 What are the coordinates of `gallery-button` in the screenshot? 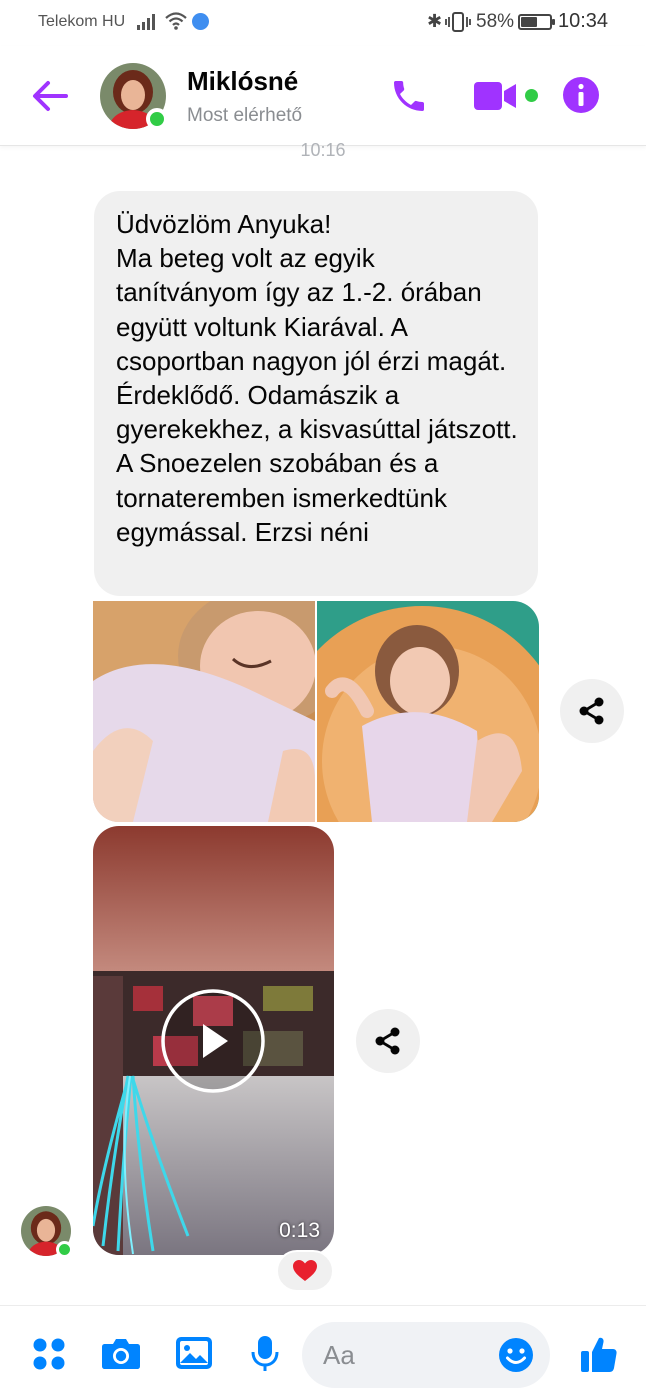 It's located at (194, 1355).